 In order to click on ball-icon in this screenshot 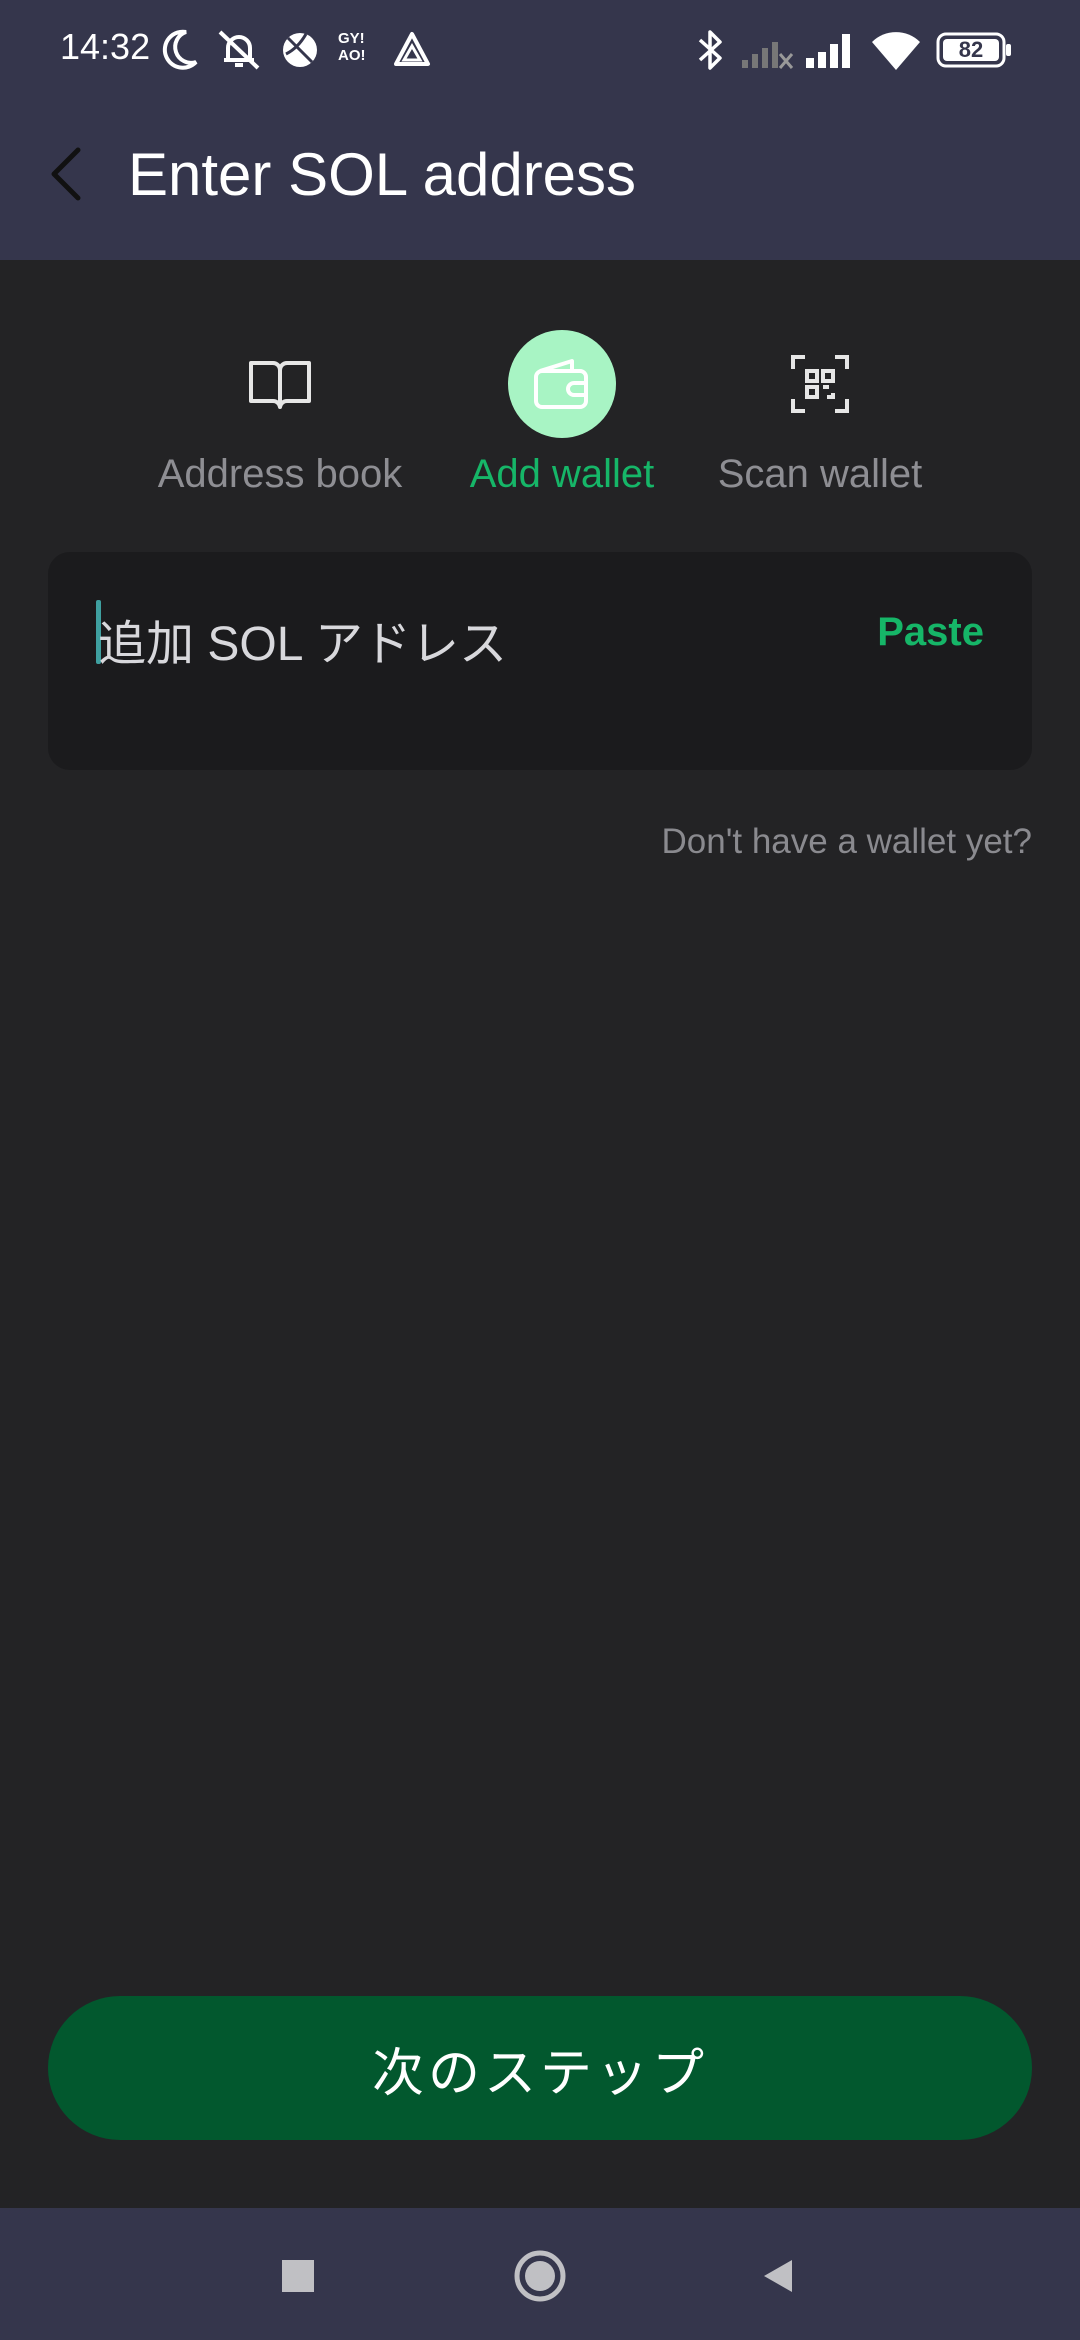, I will do `click(300, 52)`.